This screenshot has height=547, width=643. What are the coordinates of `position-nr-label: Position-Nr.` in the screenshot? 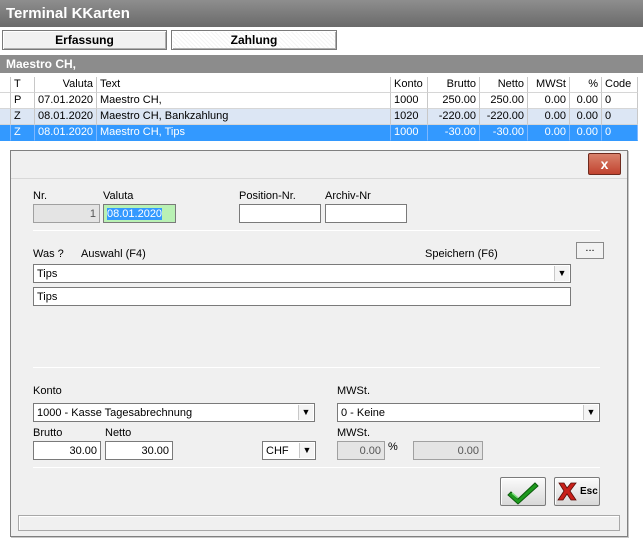 It's located at (267, 196).